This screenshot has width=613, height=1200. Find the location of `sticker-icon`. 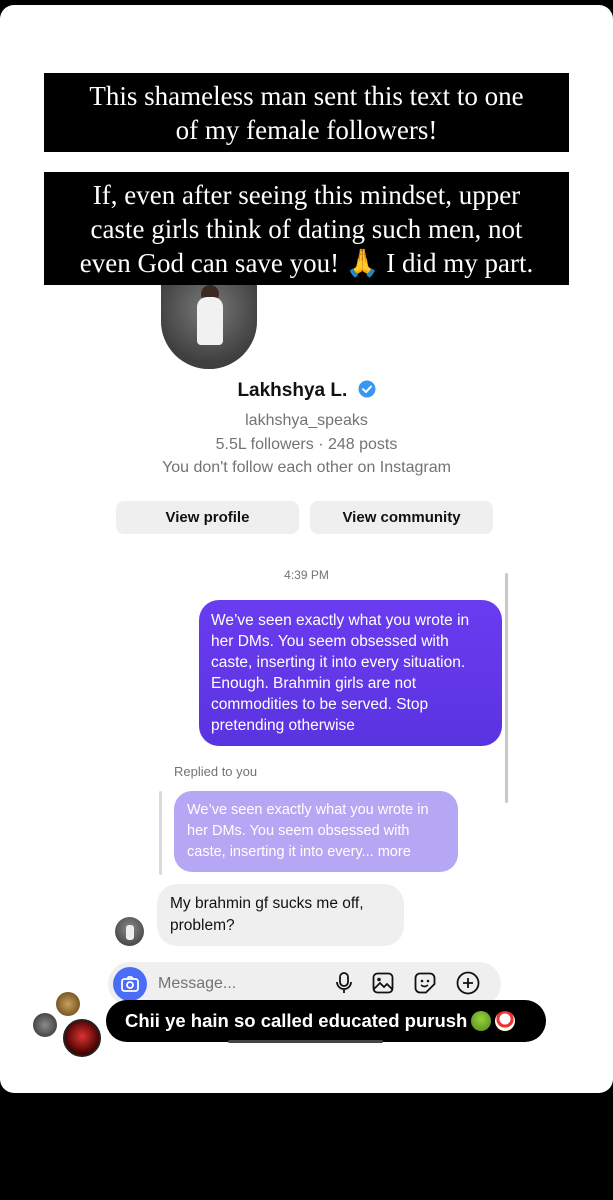

sticker-icon is located at coordinates (425, 983).